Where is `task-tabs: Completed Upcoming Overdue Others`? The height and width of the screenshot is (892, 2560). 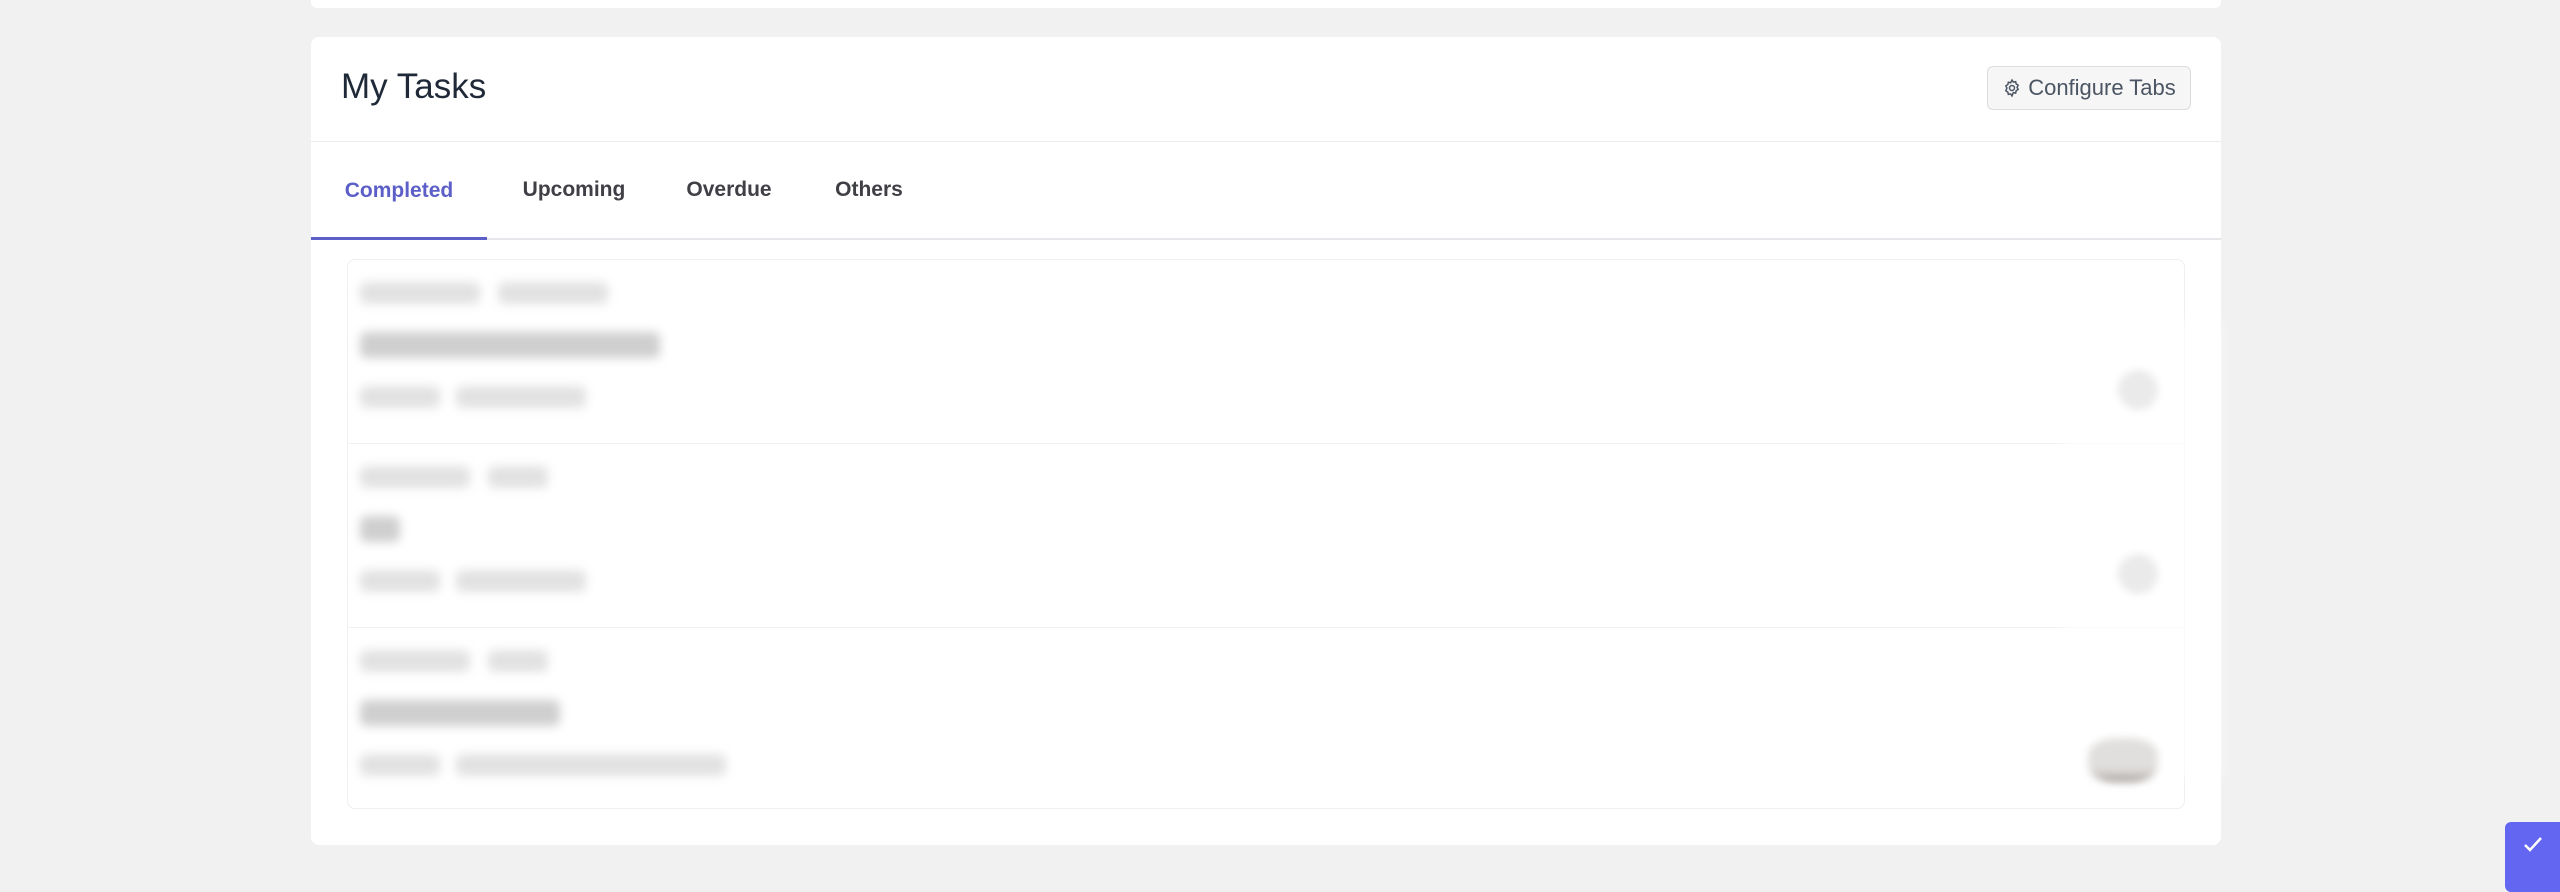 task-tabs: Completed Upcoming Overdue Others is located at coordinates (1266, 191).